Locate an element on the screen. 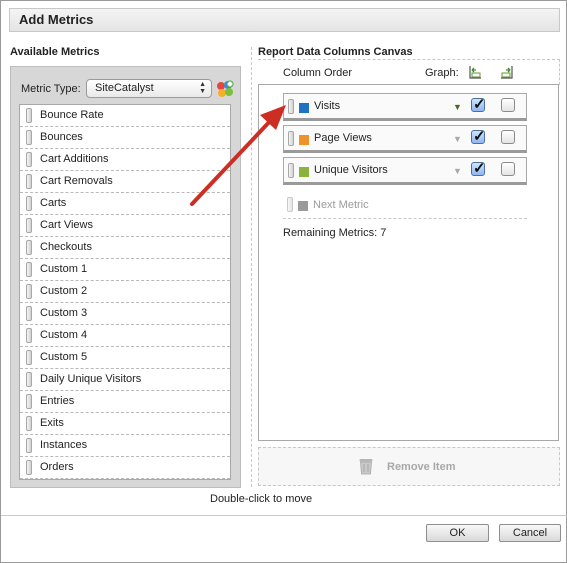  metric-type-label: Metric Type: is located at coordinates (51, 89).